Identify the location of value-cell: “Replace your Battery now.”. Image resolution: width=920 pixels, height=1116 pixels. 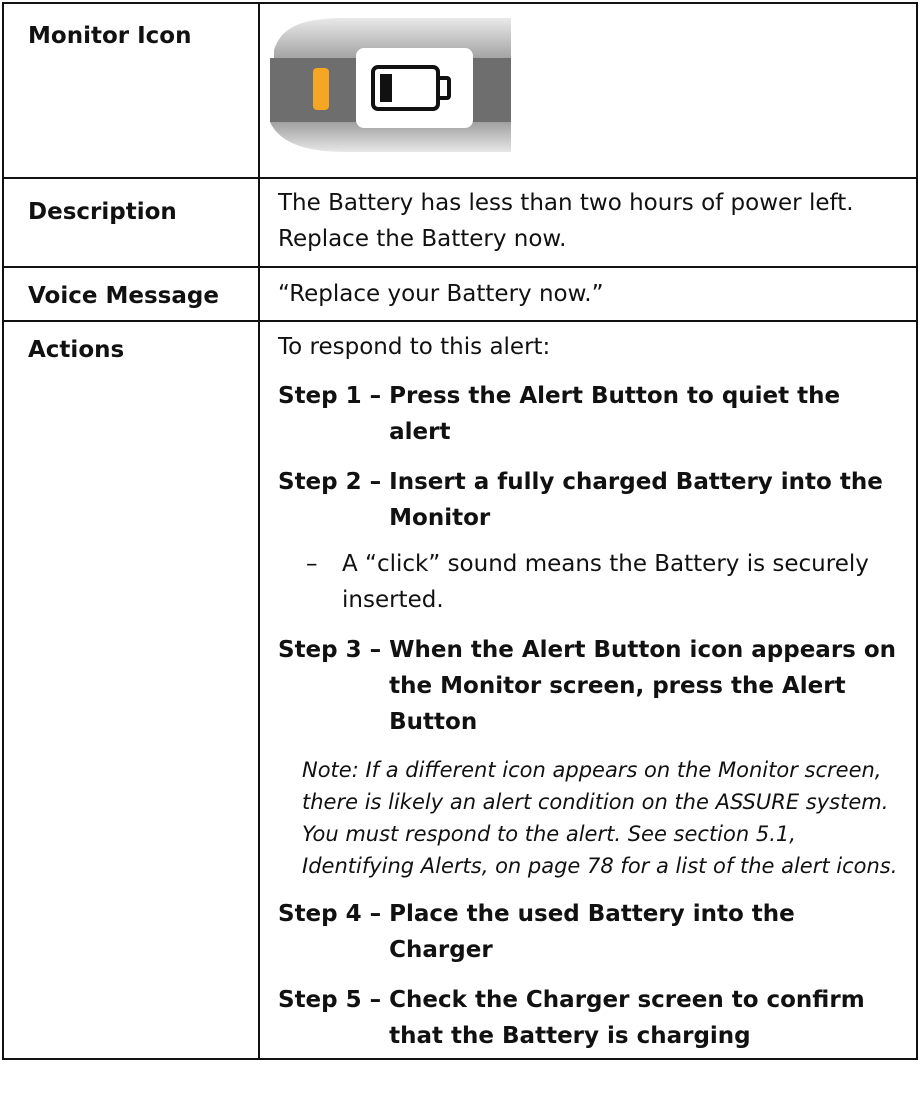
(588, 294).